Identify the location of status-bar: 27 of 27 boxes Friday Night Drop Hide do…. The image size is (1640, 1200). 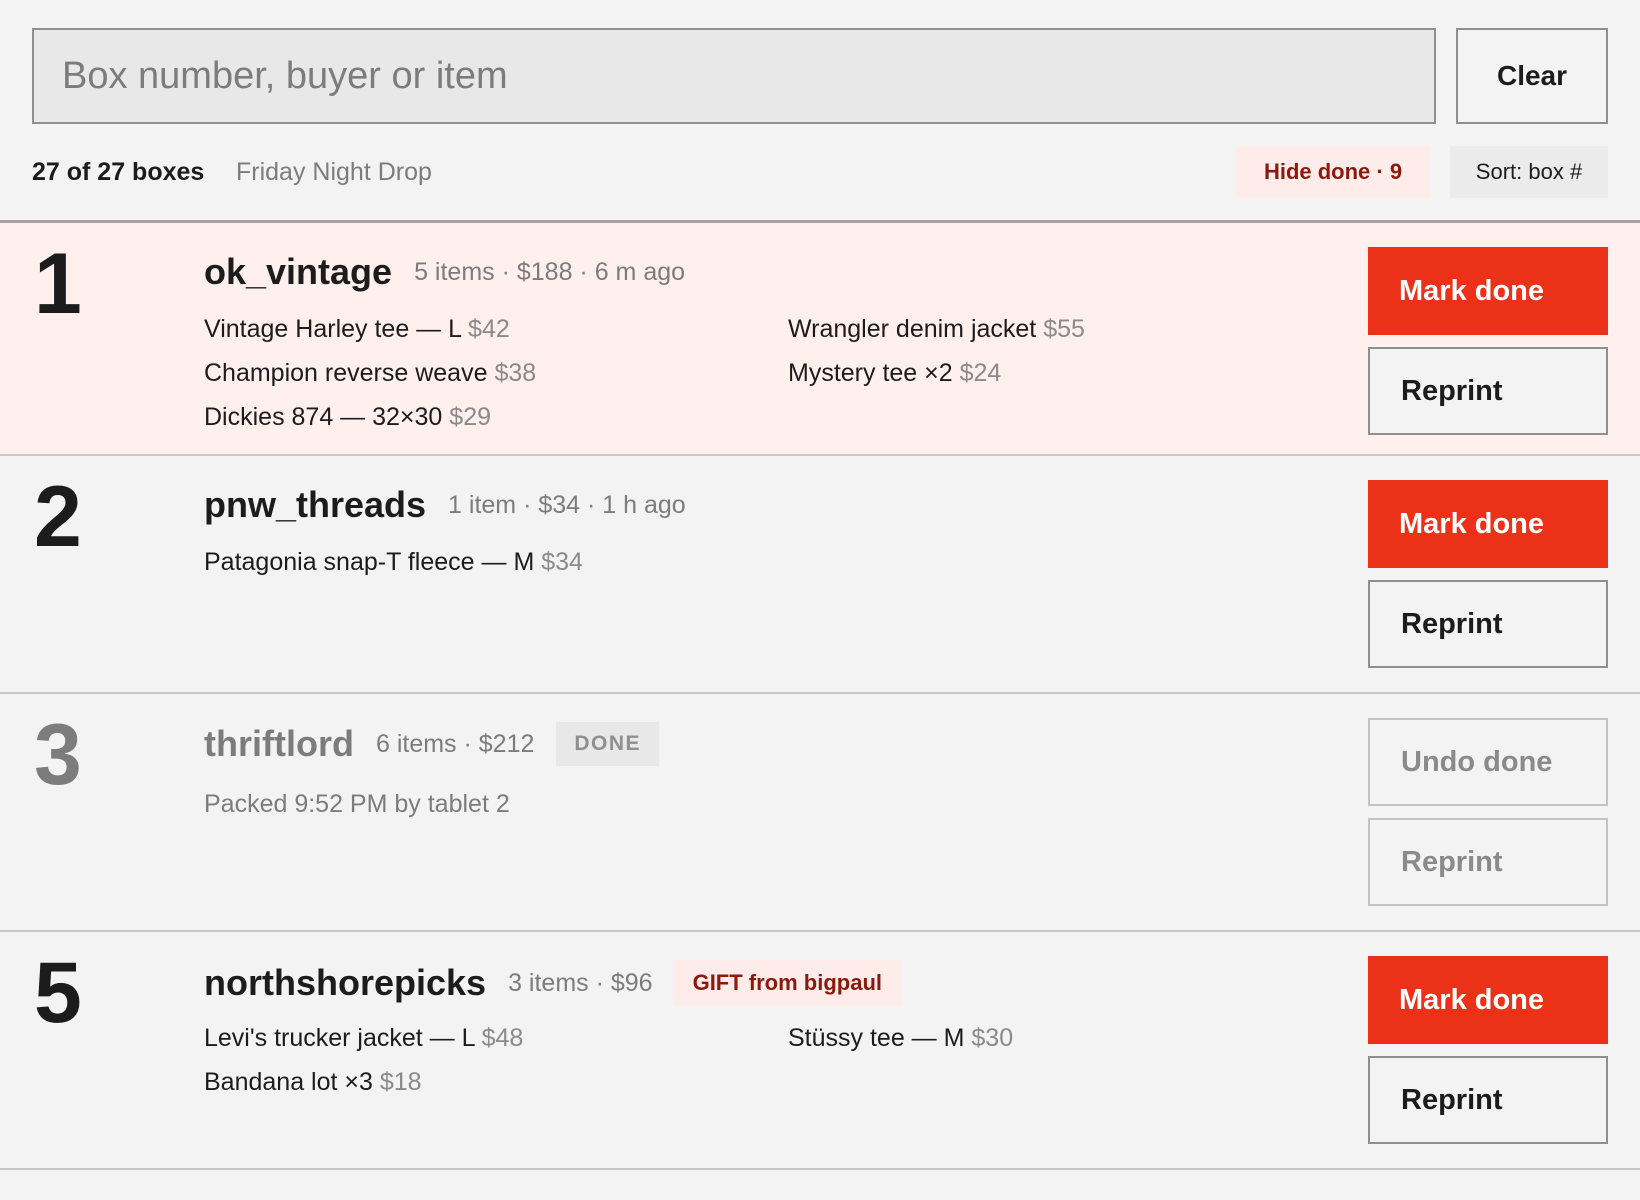
(820, 172).